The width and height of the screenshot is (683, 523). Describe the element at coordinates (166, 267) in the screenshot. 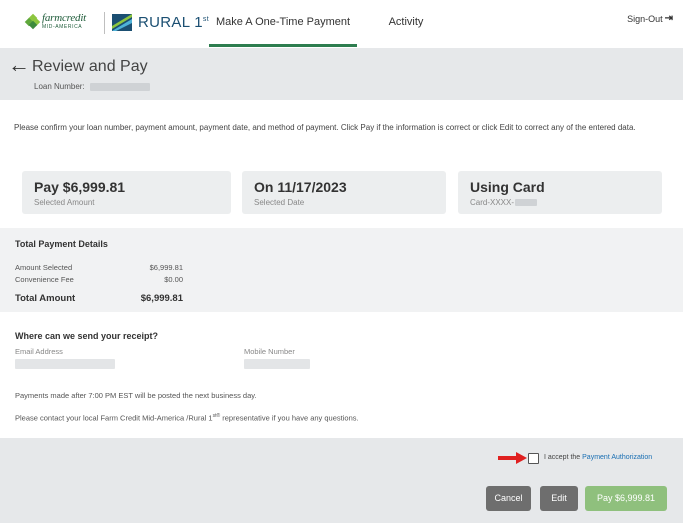

I see `amount-selected-value: $6,999.81` at that location.